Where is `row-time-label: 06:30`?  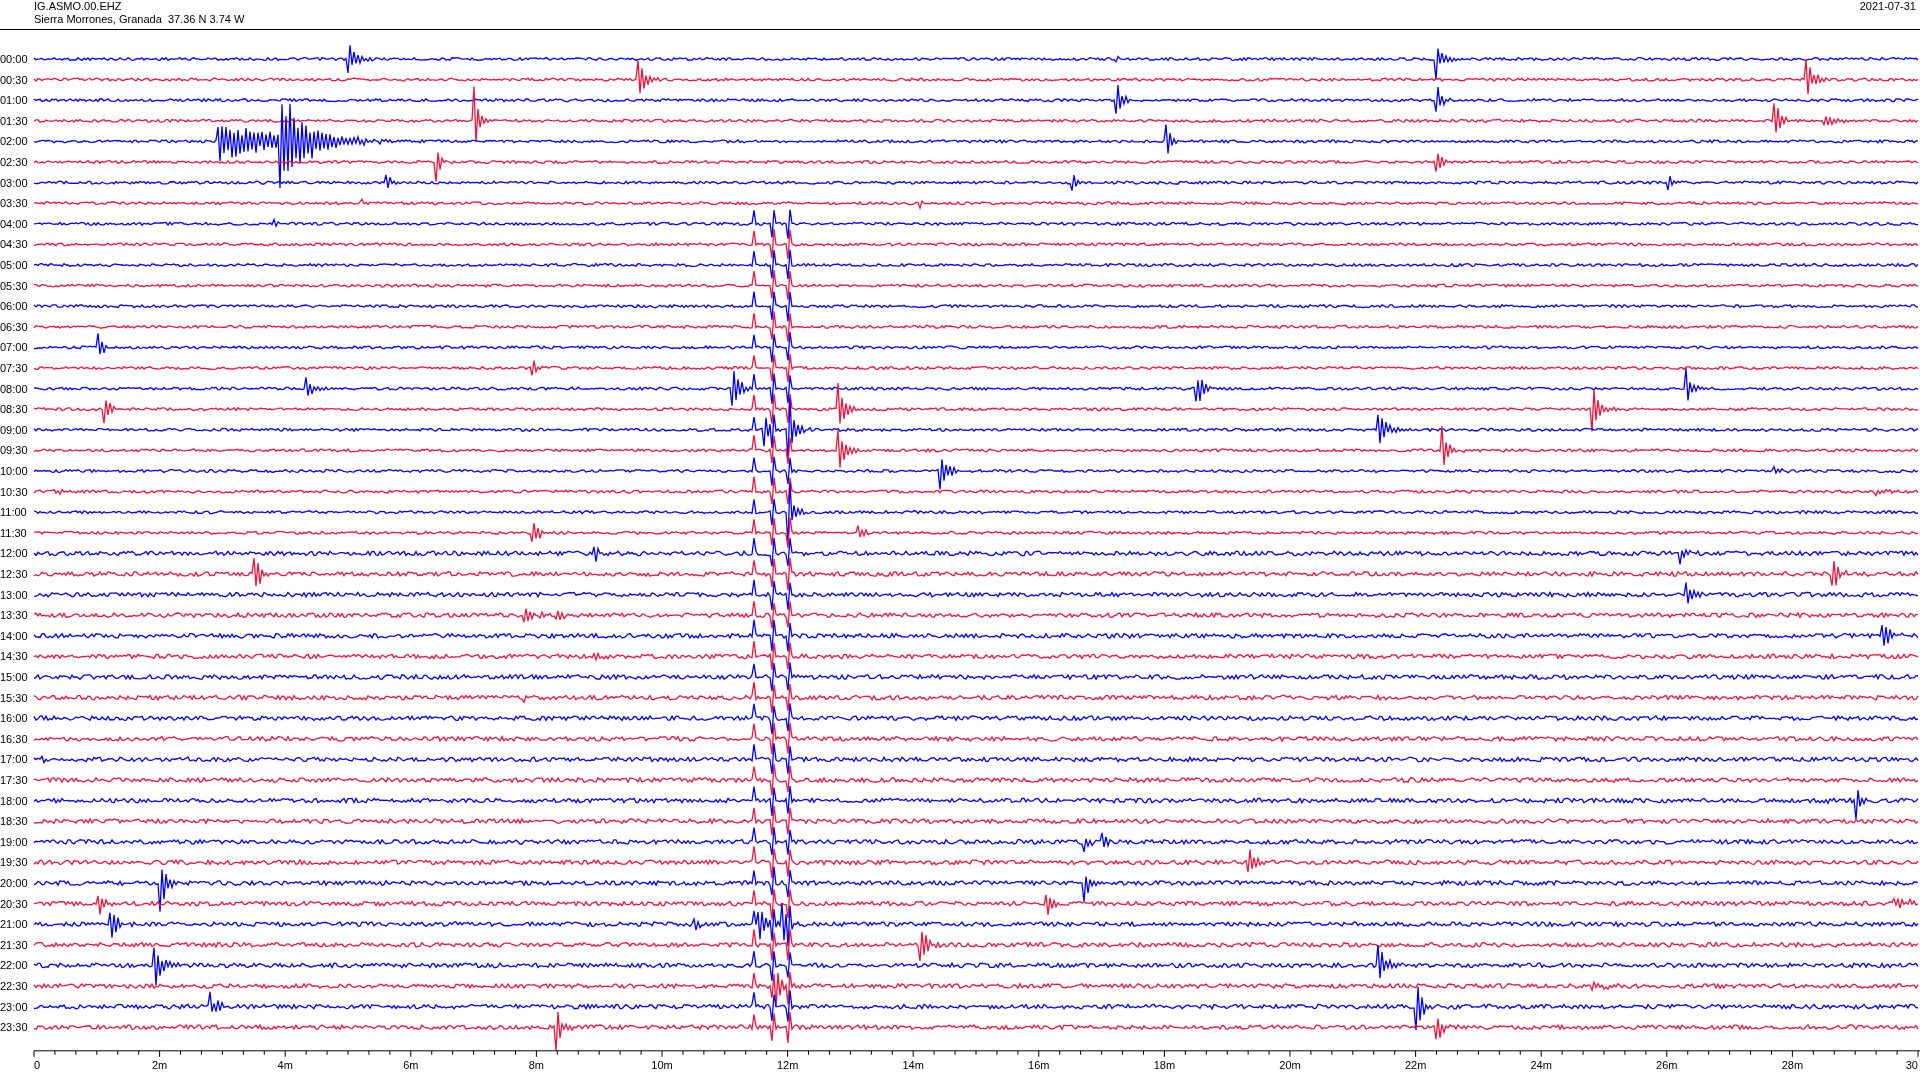 row-time-label: 06:30 is located at coordinates (14, 326).